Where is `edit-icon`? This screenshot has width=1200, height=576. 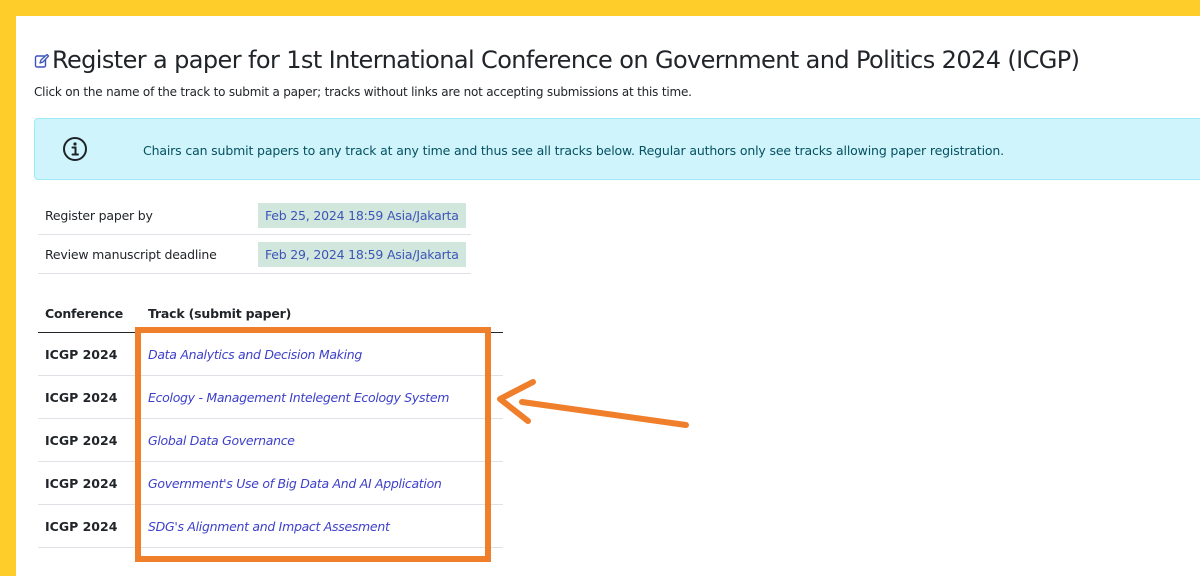
edit-icon is located at coordinates (42, 61).